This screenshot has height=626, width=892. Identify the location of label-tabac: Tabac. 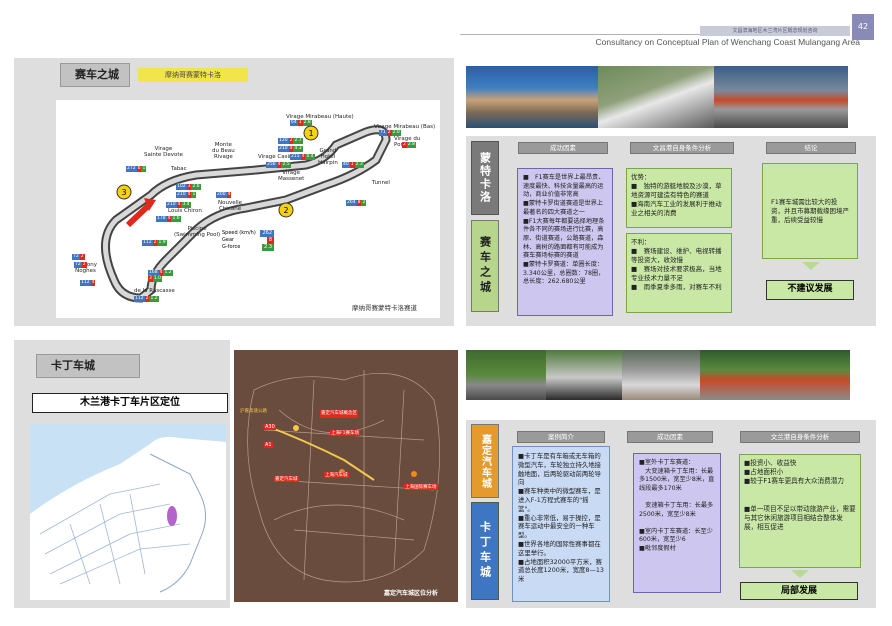
(179, 169).